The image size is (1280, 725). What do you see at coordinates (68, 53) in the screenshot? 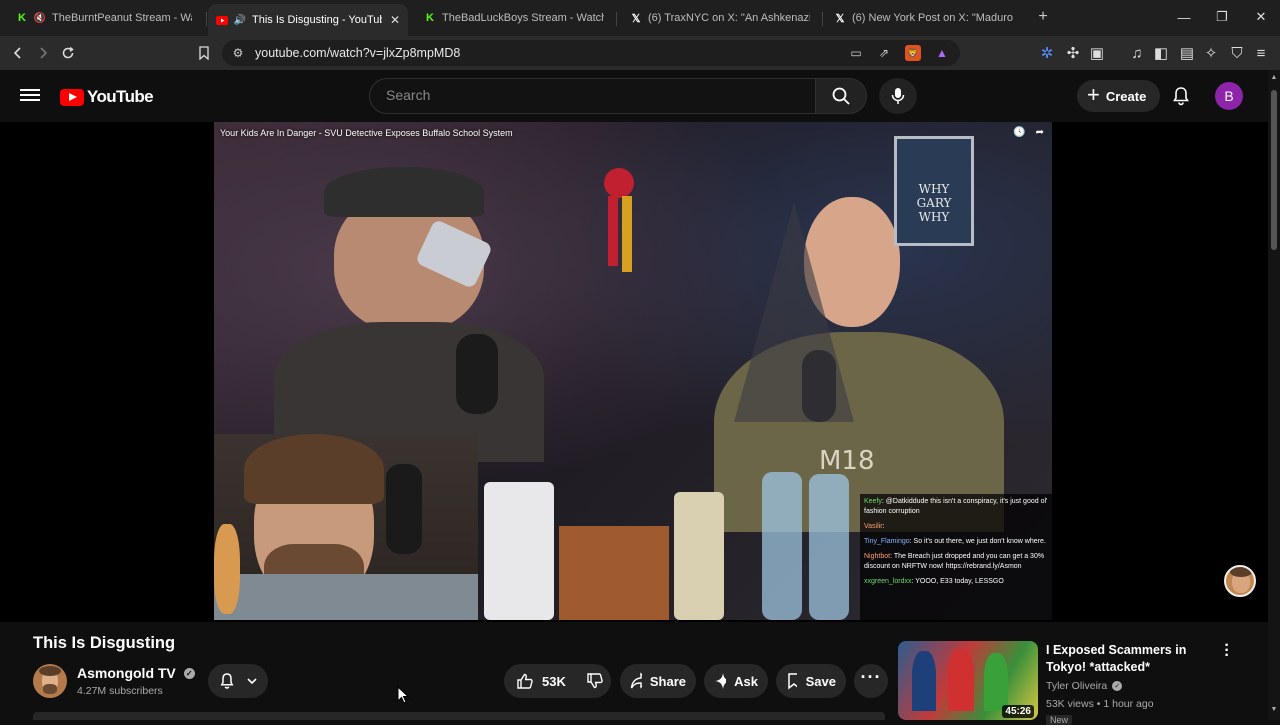
I see `reload-icon` at bounding box center [68, 53].